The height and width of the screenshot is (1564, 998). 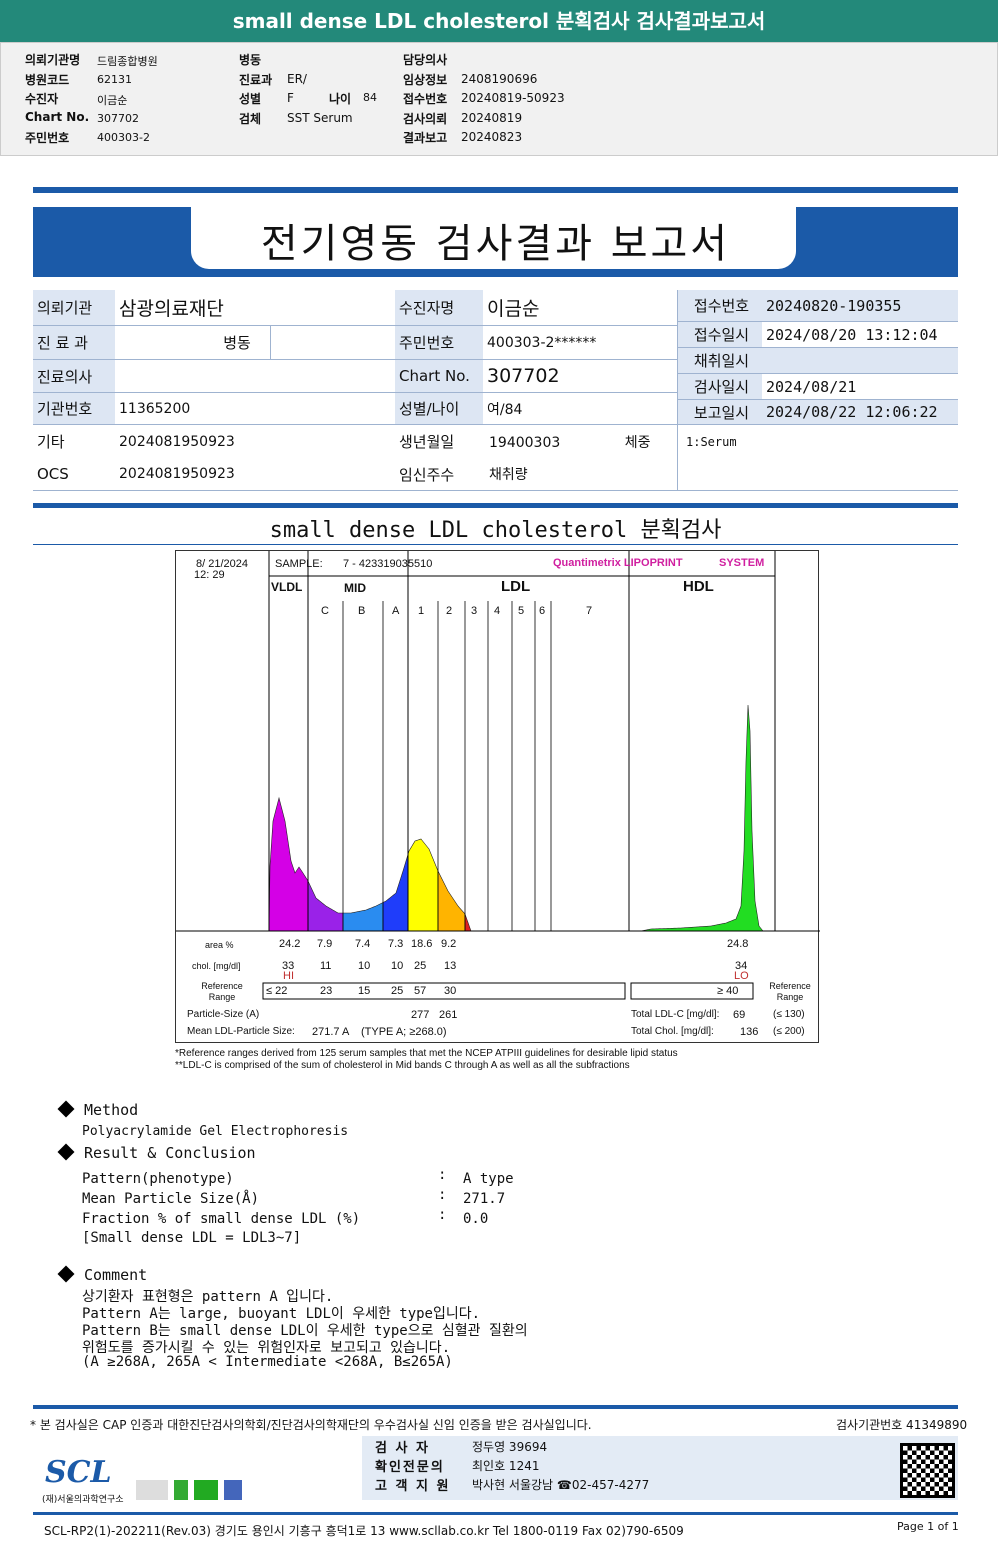 What do you see at coordinates (332, 343) in the screenshot?
I see `ward-value` at bounding box center [332, 343].